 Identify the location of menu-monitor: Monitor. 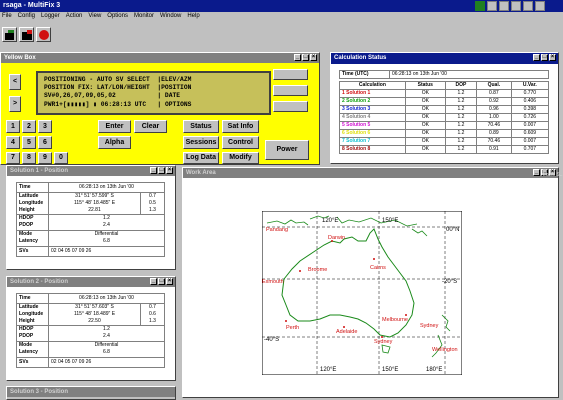
(144, 18).